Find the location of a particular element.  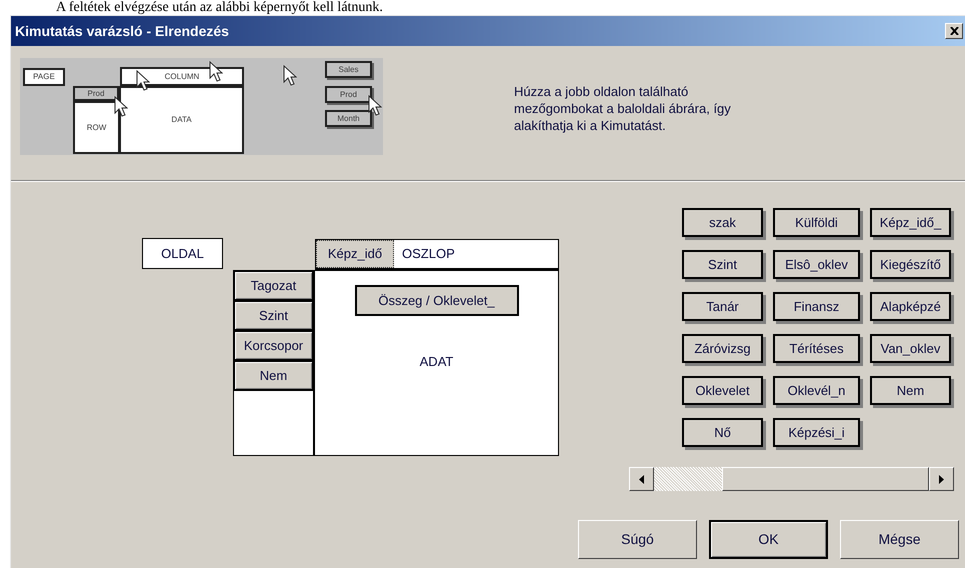

horizontal-scrollbar is located at coordinates (791, 479).